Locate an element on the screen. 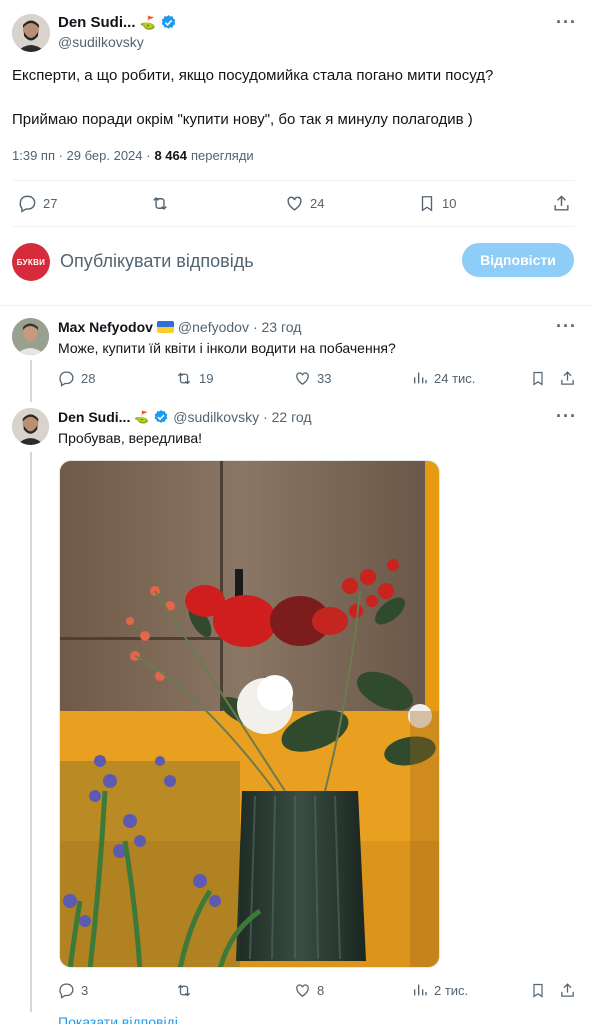  reply1-handle: @nefyodov is located at coordinates (213, 327).